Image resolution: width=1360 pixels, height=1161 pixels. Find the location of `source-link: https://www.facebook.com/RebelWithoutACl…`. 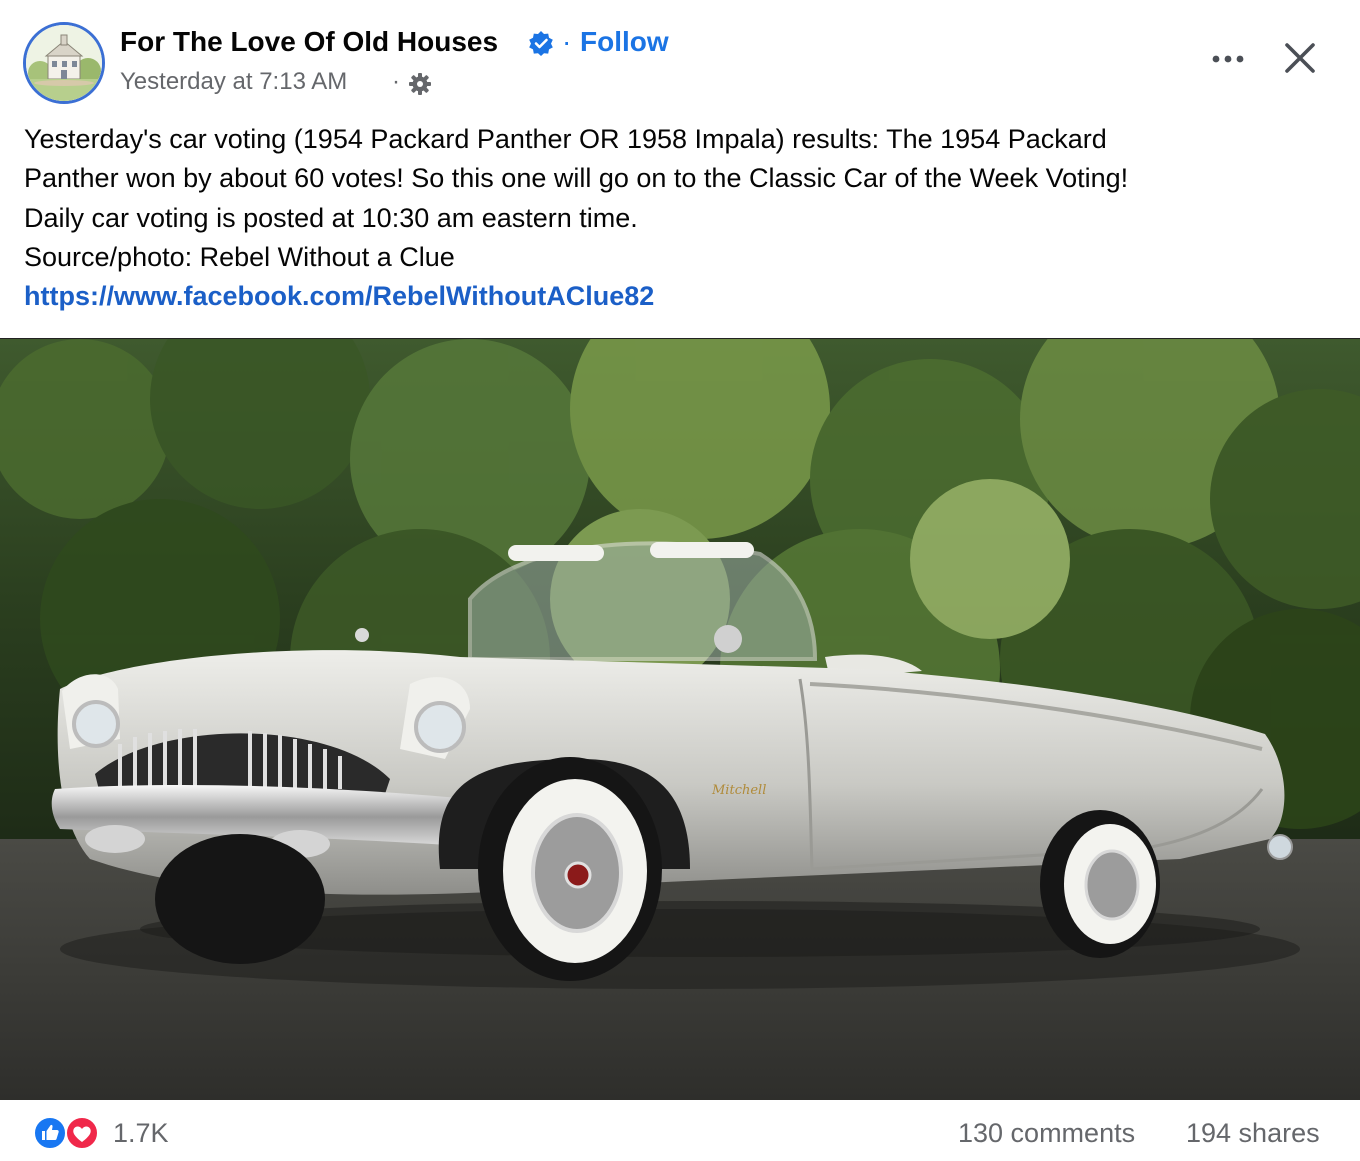

source-link: https://www.facebook.com/RebelWithoutACl… is located at coordinates (339, 296).